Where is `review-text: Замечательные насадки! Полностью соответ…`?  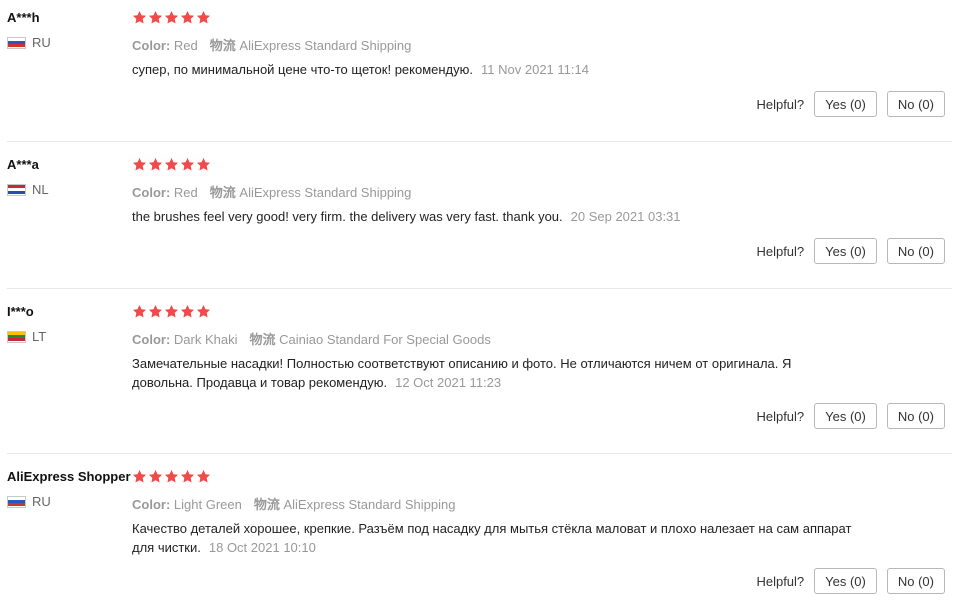 review-text: Замечательные насадки! Полностью соответ… is located at coordinates (492, 373).